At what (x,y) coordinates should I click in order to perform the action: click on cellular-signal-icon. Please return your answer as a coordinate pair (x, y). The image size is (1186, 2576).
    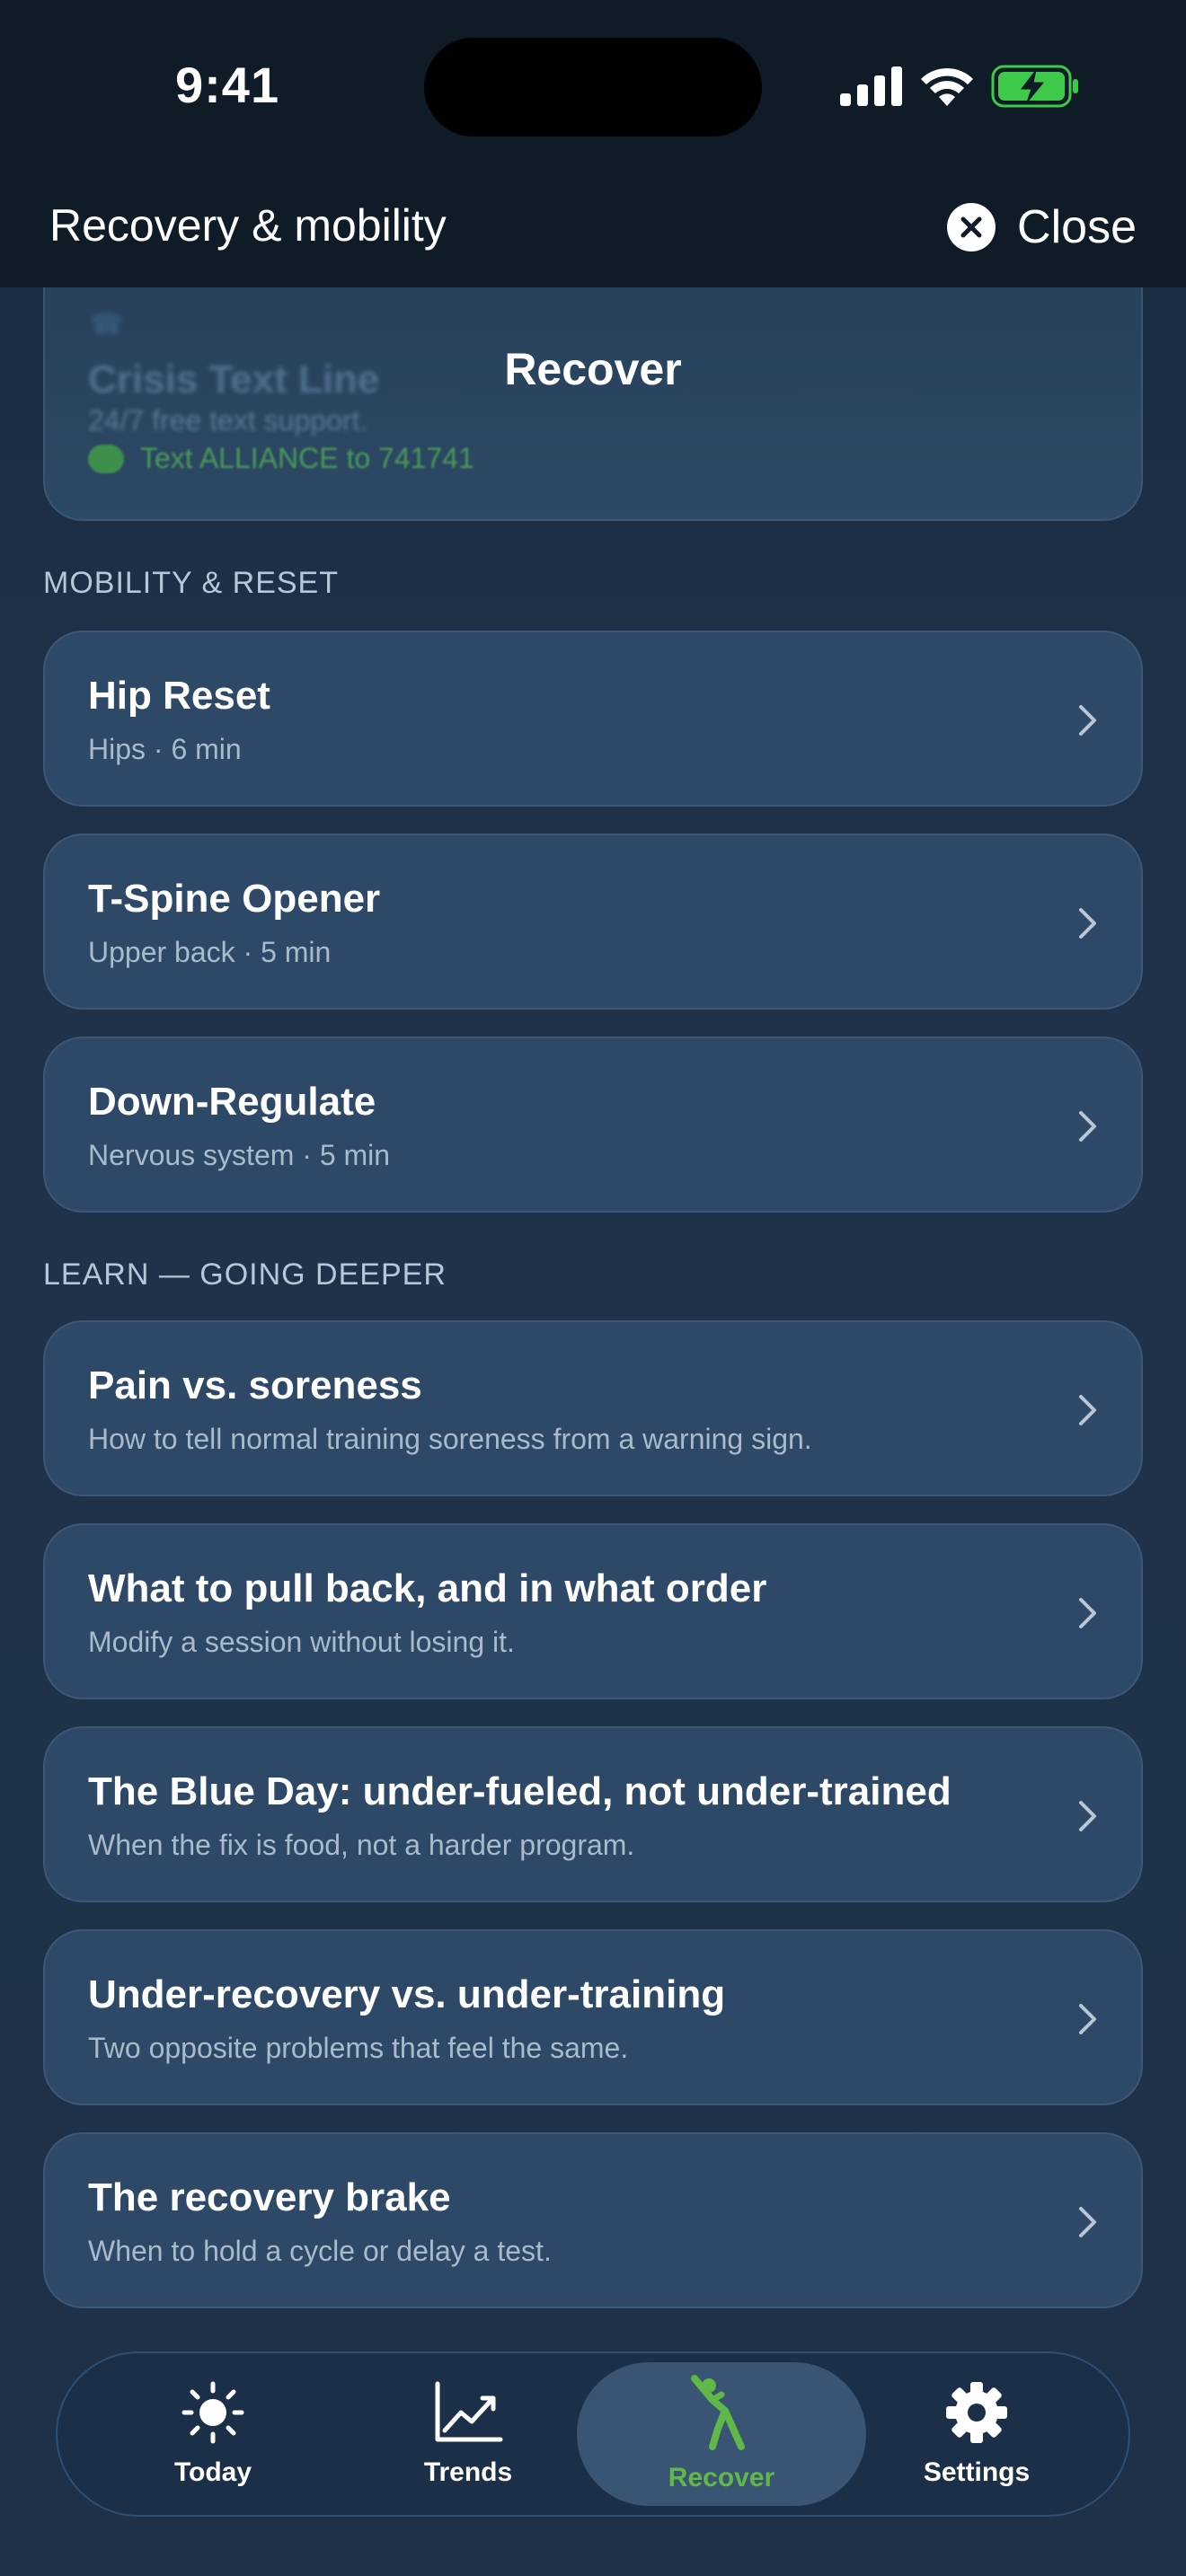
    Looking at the image, I should click on (871, 86).